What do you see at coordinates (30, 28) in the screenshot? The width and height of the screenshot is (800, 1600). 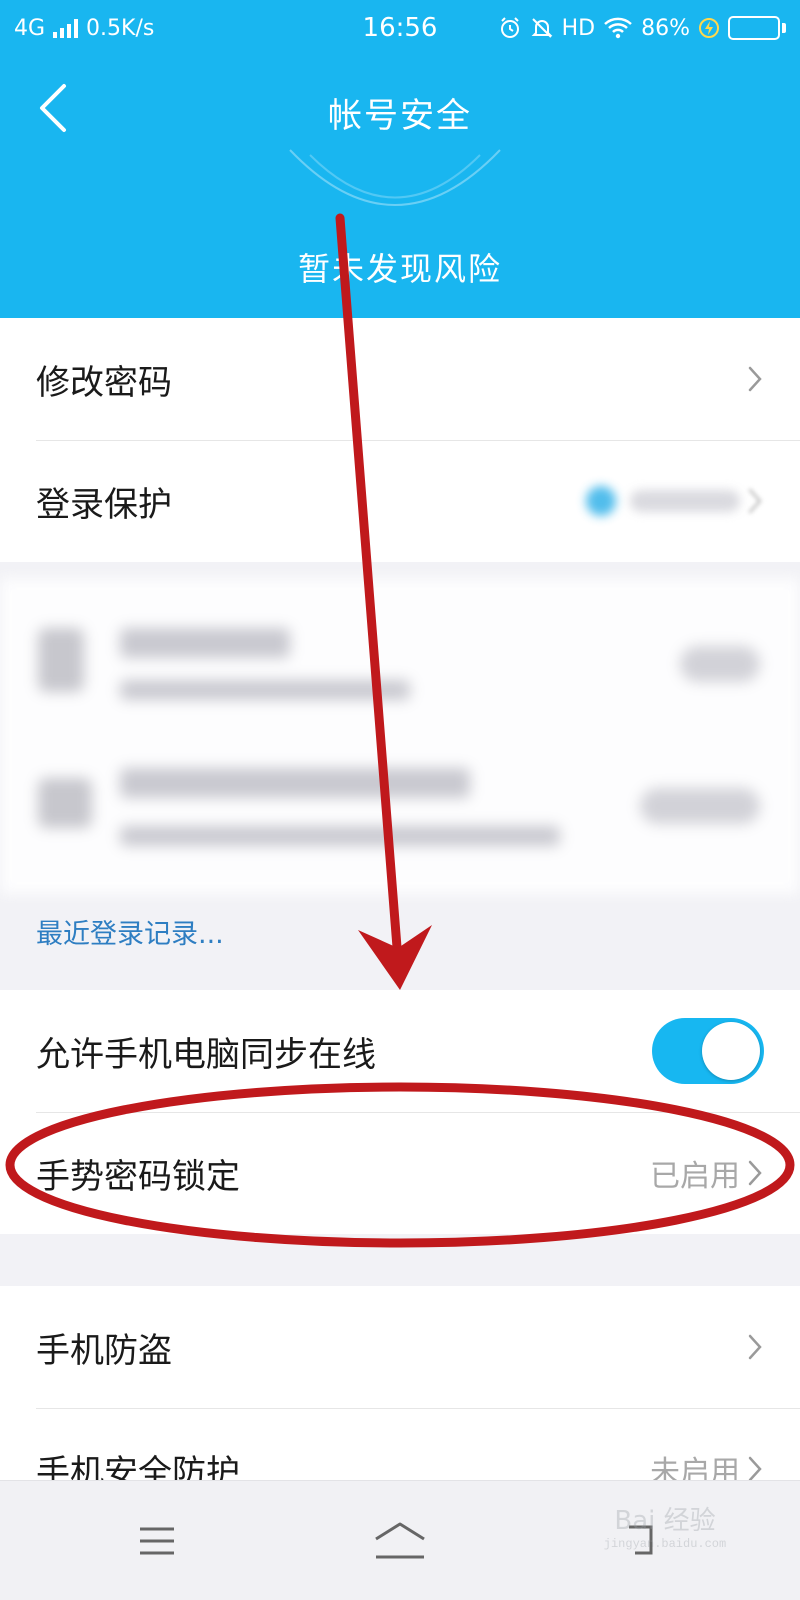 I see `network-type: 4G` at bounding box center [30, 28].